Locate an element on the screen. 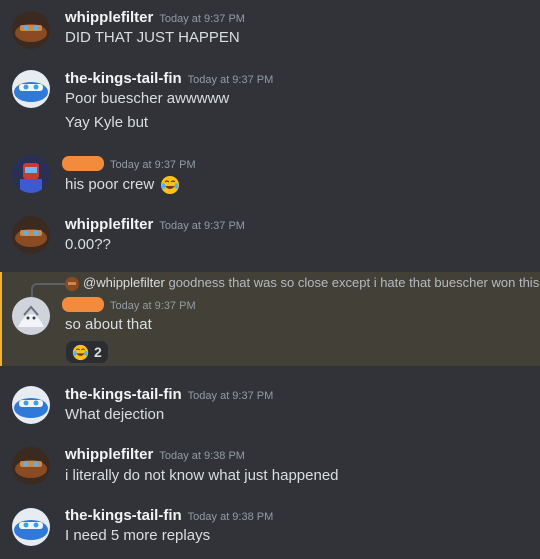 The image size is (540, 559). message-text: Poor buescher awwwww is located at coordinates (147, 98).